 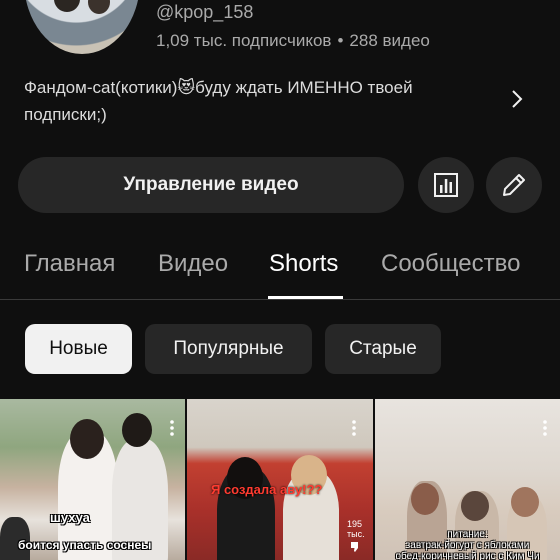 I want to click on analytics-icon, so click(x=446, y=185).